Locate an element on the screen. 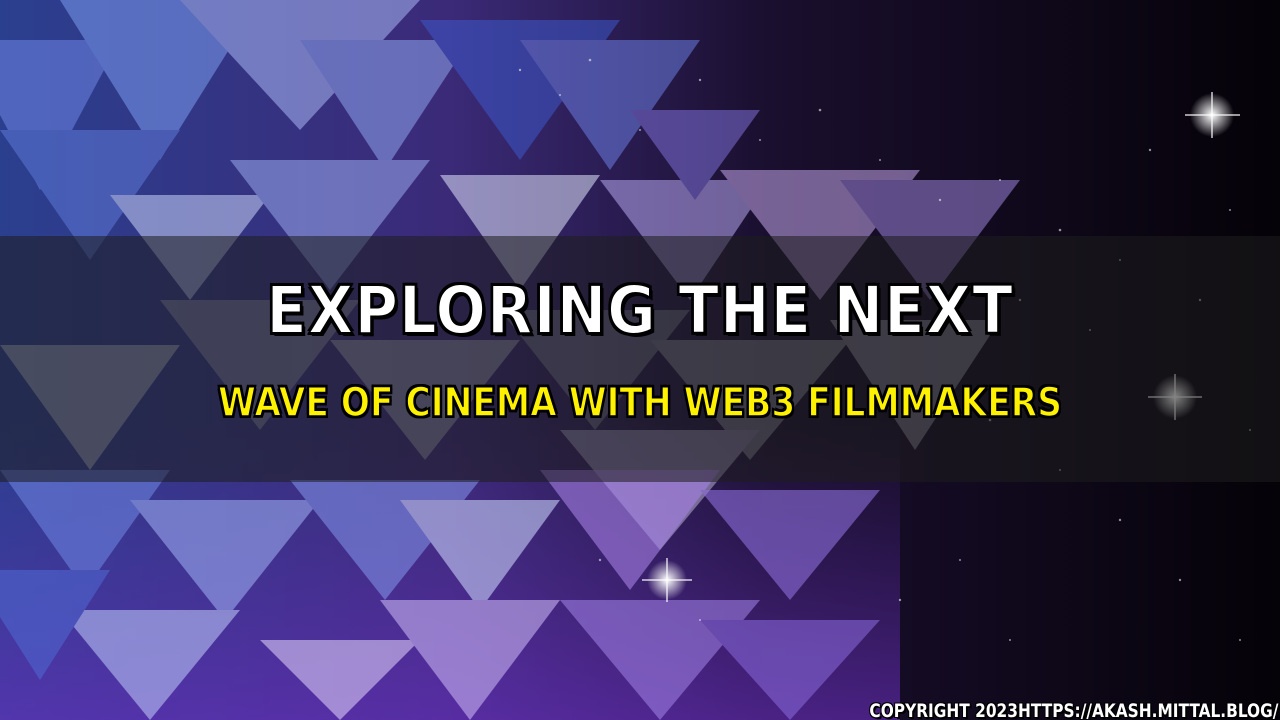 The height and width of the screenshot is (720, 1280). headline-line-2: WAVE OF CINEMA WITH WEB3 FILMMAKERS is located at coordinates (639, 403).